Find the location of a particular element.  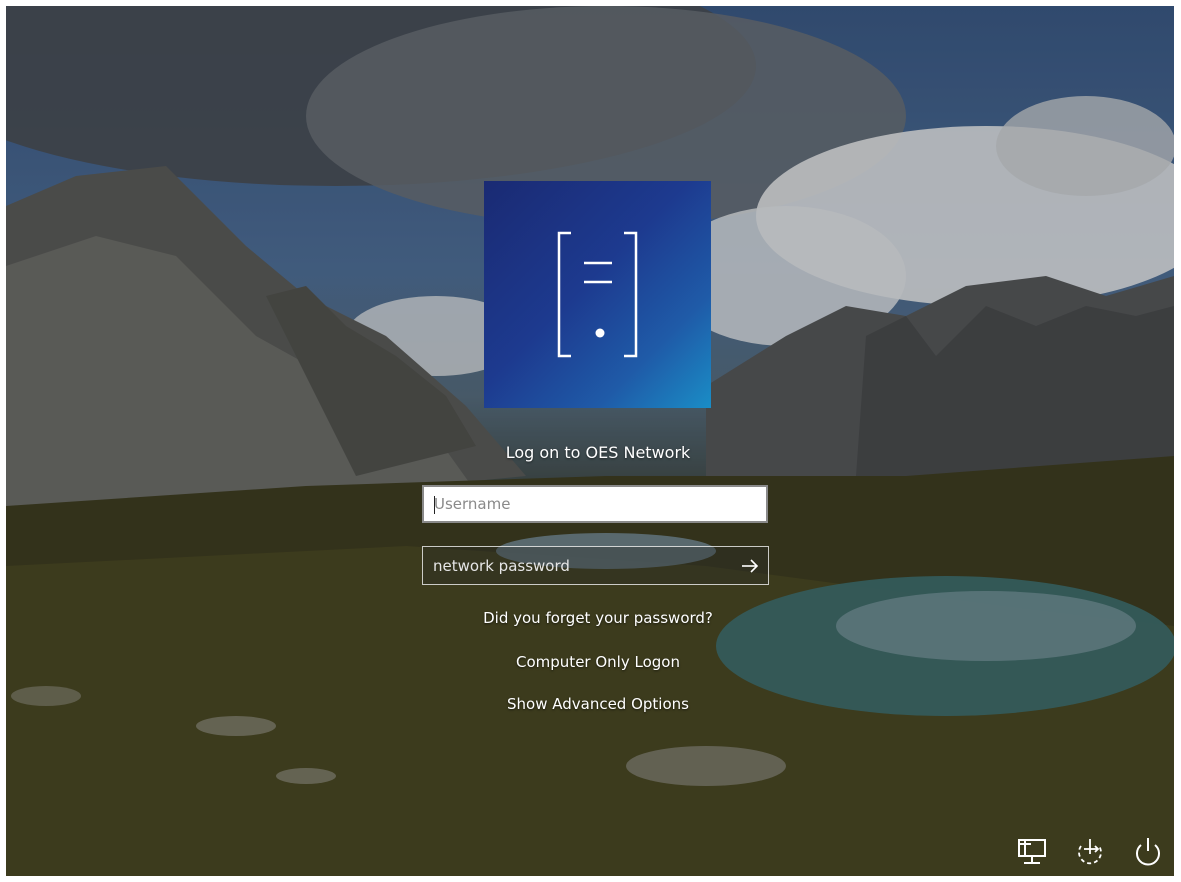

password-input is located at coordinates (578, 565).